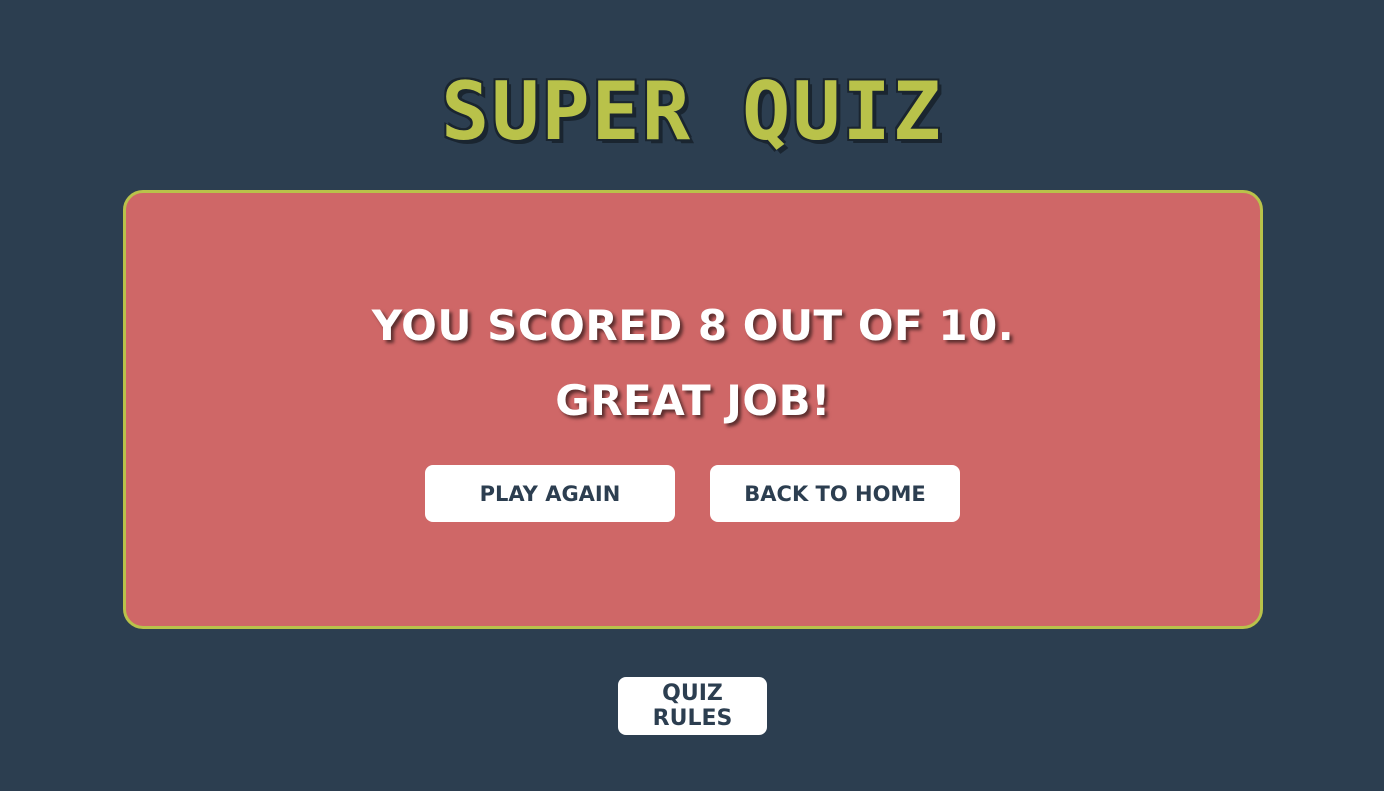 This screenshot has width=1384, height=791. I want to click on play-again-button: Play again, so click(550, 493).